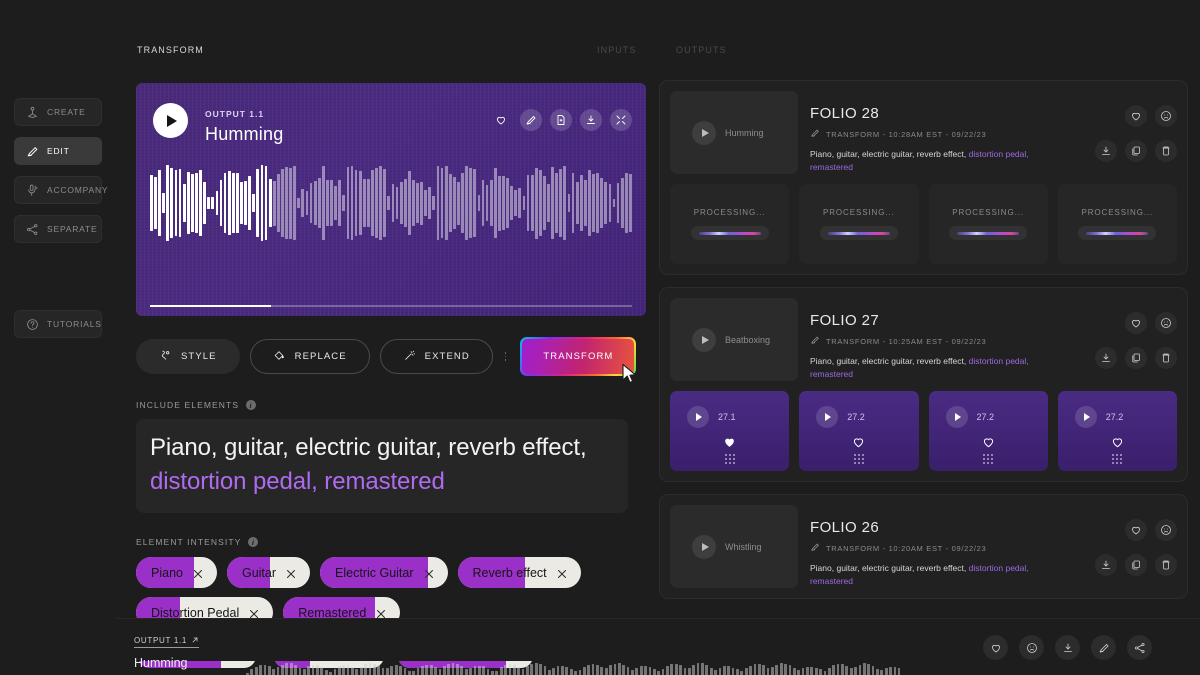  What do you see at coordinates (32, 324) in the screenshot?
I see `question-circle-icon` at bounding box center [32, 324].